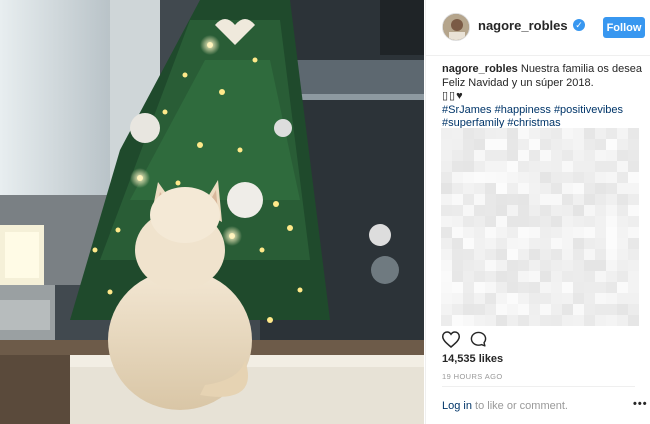 The image size is (650, 424). Describe the element at coordinates (640, 404) in the screenshot. I see `more-options-icon: •••` at that location.